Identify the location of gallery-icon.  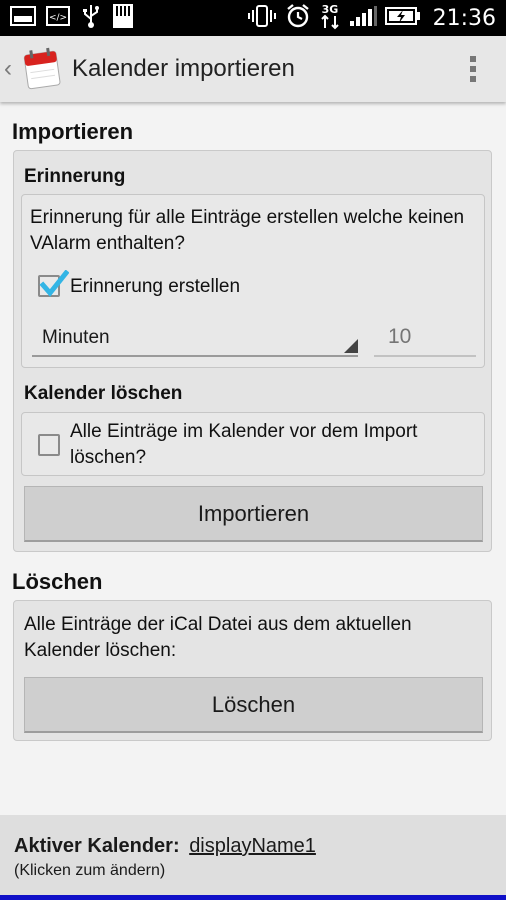
(23, 18).